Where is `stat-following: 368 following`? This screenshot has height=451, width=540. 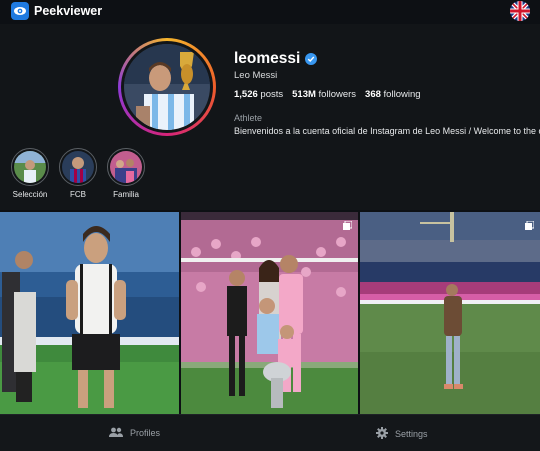 stat-following: 368 following is located at coordinates (392, 94).